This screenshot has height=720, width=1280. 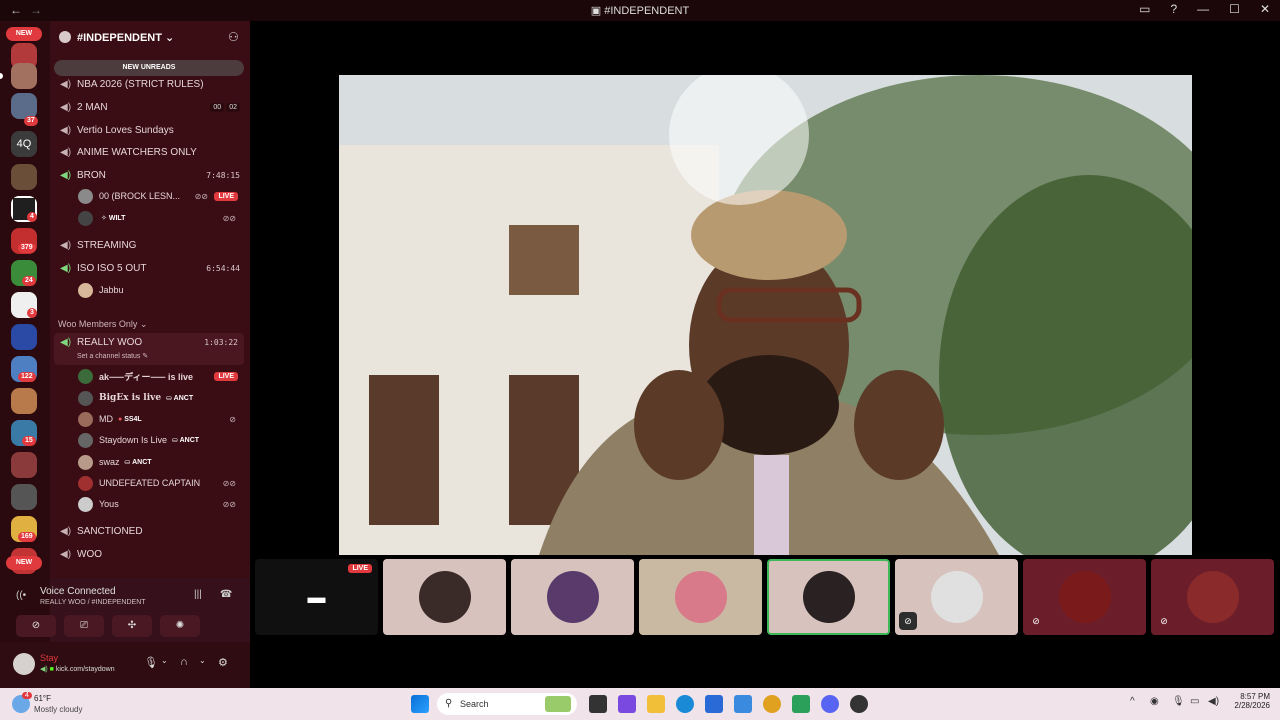 I want to click on new-pill-top: NEW, so click(x=24, y=34).